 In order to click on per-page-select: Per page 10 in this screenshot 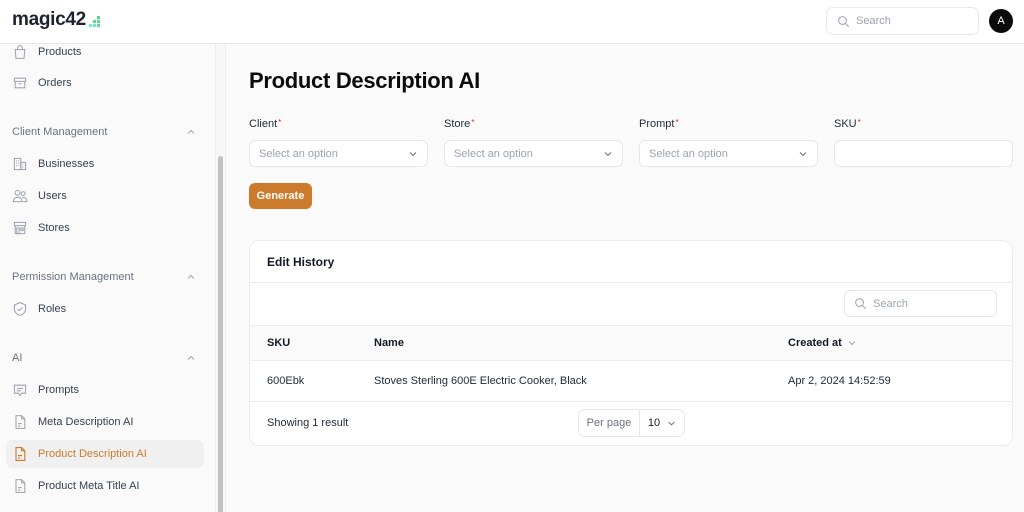, I will do `click(631, 423)`.